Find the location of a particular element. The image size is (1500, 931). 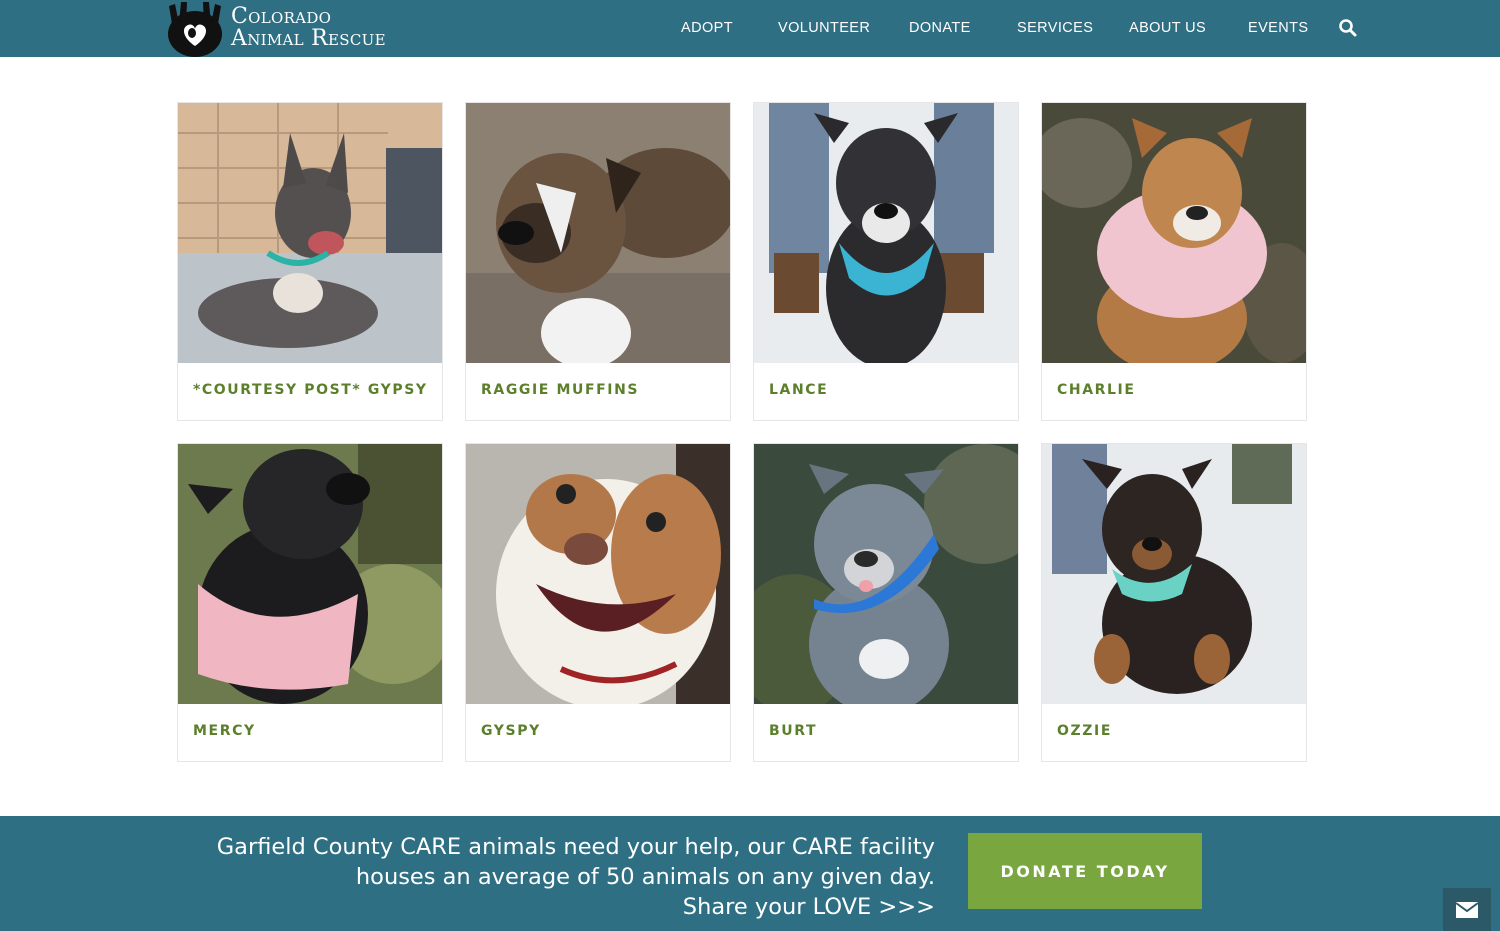

nav-volunteer: VOLUNTEER is located at coordinates (824, 29).